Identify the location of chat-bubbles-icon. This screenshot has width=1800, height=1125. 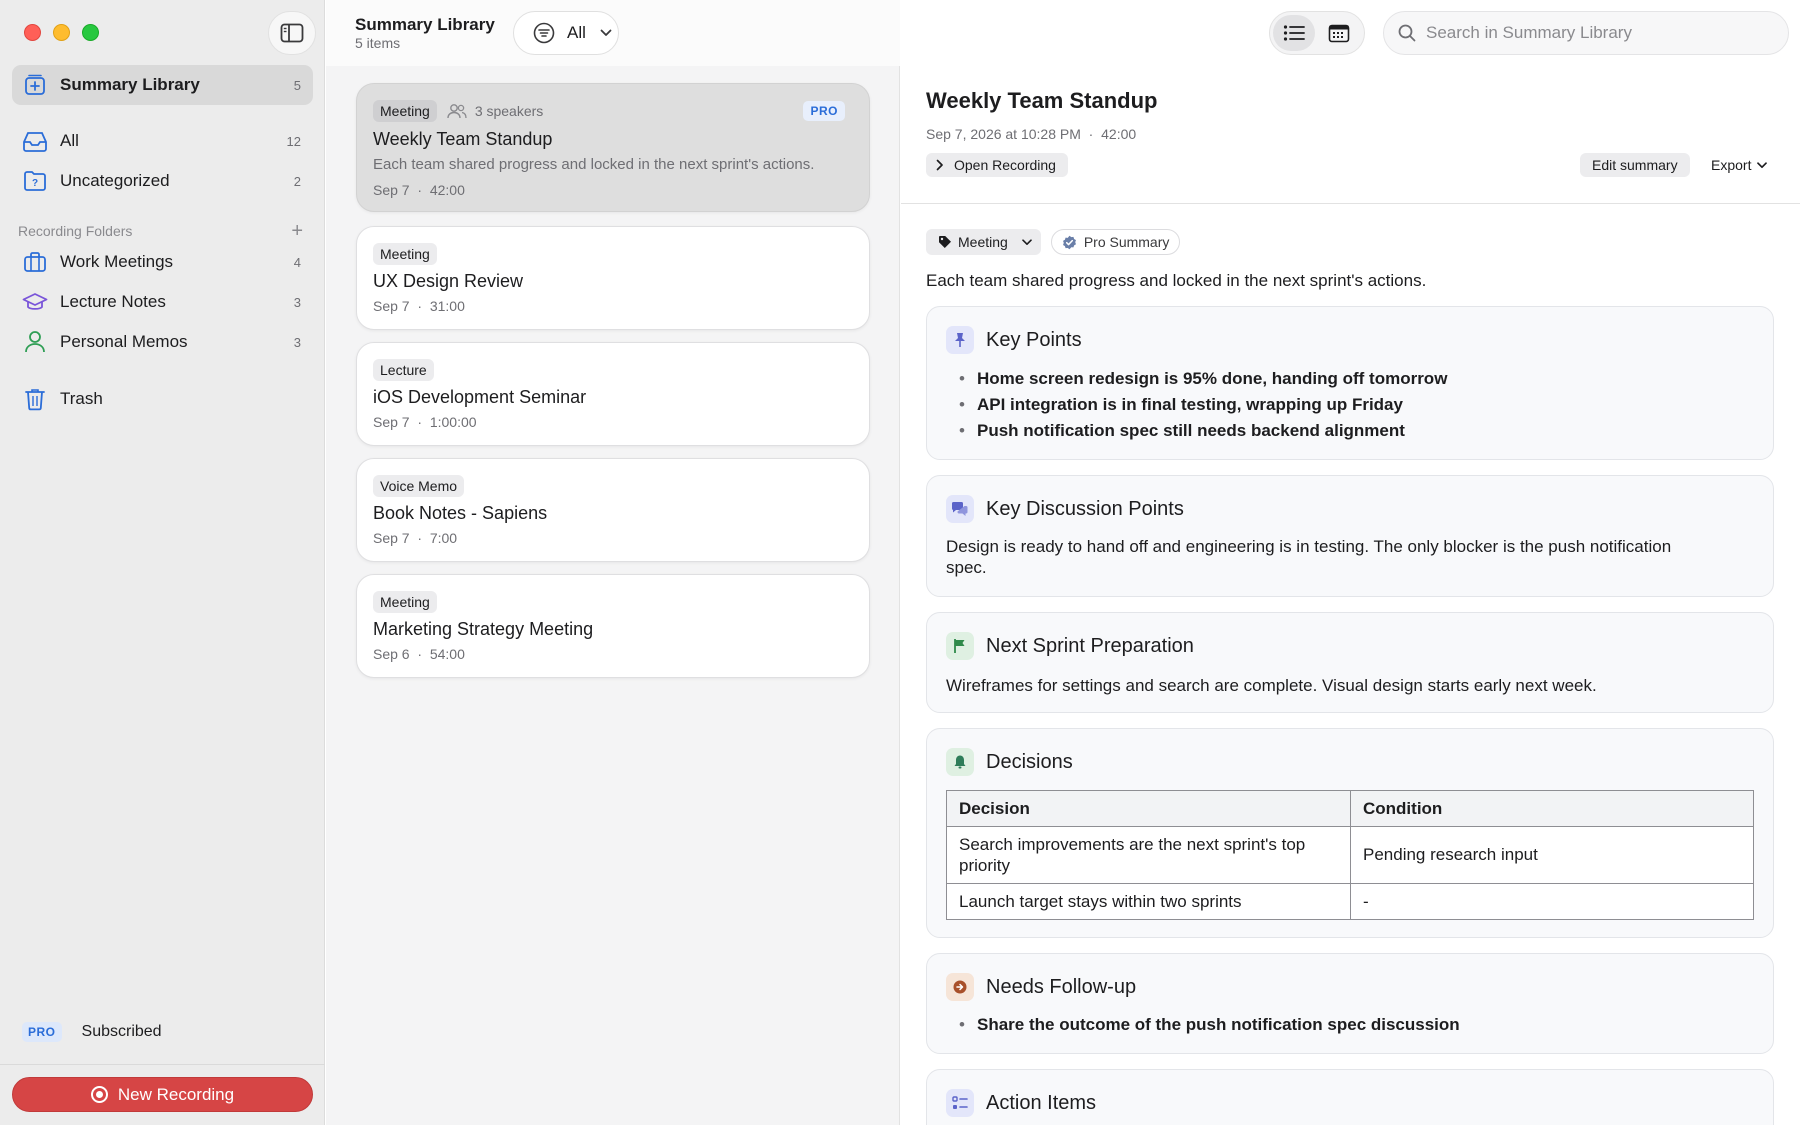
(960, 509).